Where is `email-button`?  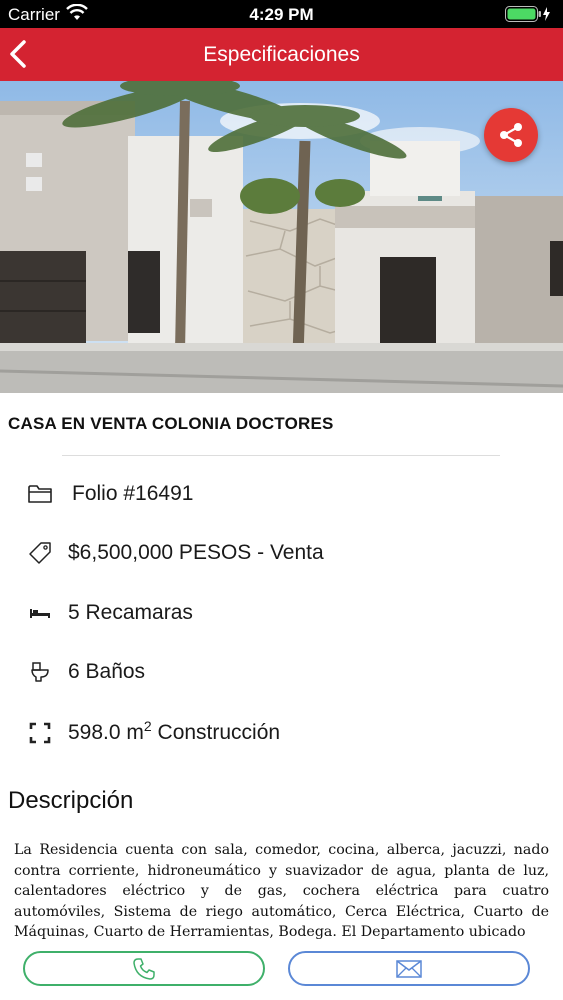
email-button is located at coordinates (409, 968).